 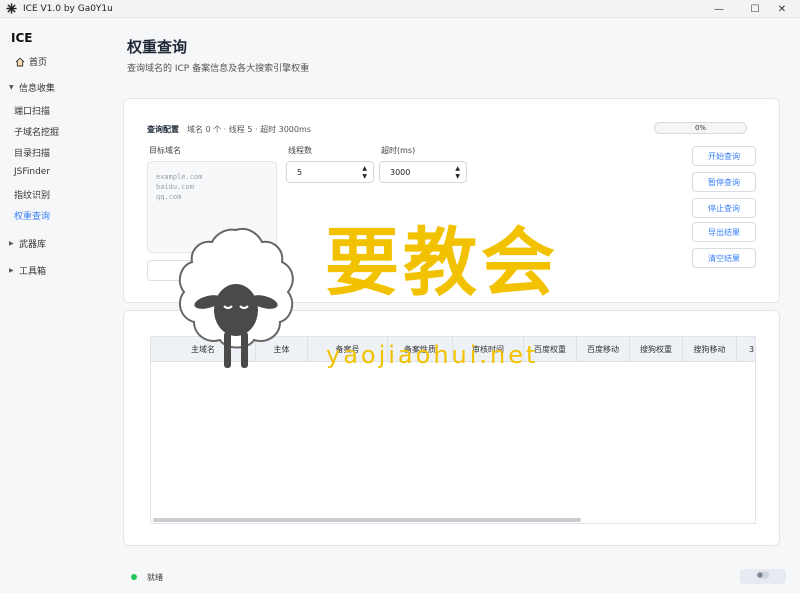 I want to click on horizontal-scrollbar, so click(x=367, y=520).